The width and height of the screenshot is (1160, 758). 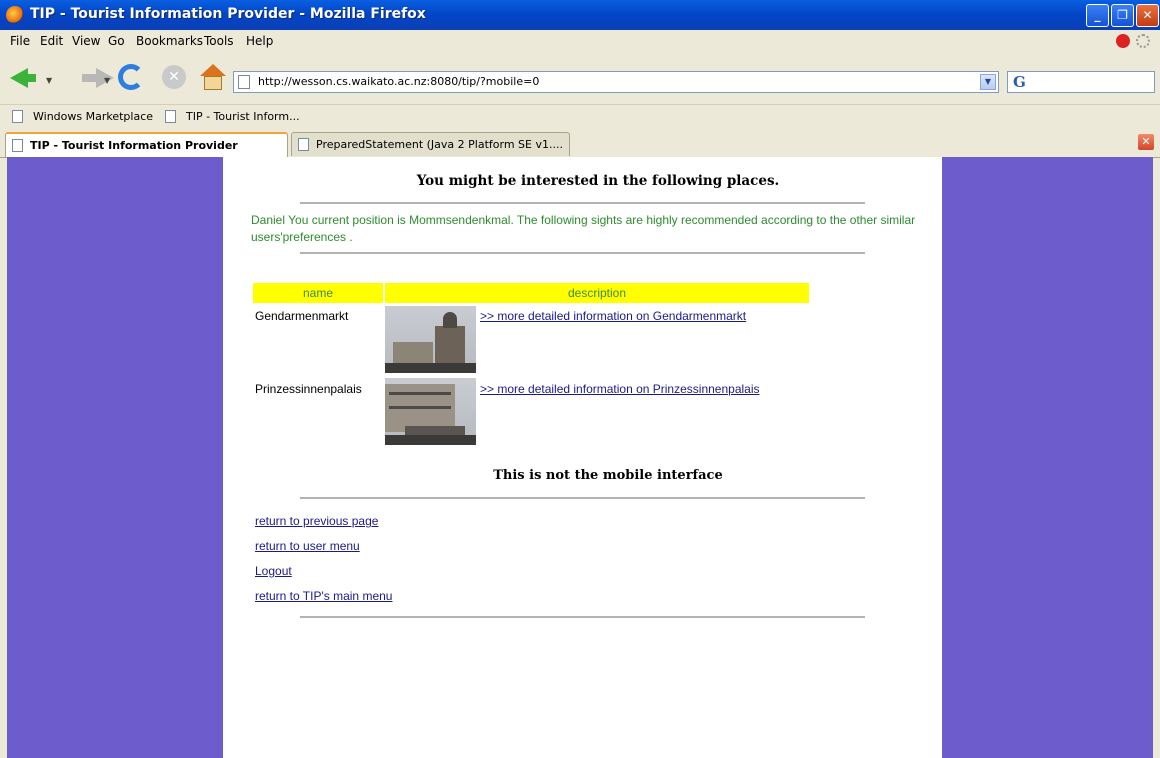 What do you see at coordinates (302, 316) in the screenshot?
I see `place-name: Gendarmenmarkt` at bounding box center [302, 316].